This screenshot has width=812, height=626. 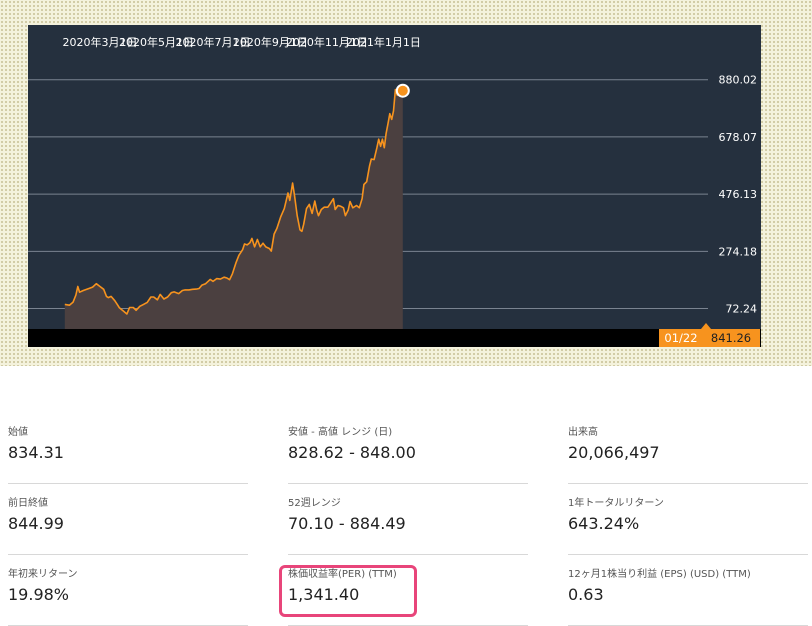 I want to click on y-tick-label: 476.13, so click(x=738, y=194).